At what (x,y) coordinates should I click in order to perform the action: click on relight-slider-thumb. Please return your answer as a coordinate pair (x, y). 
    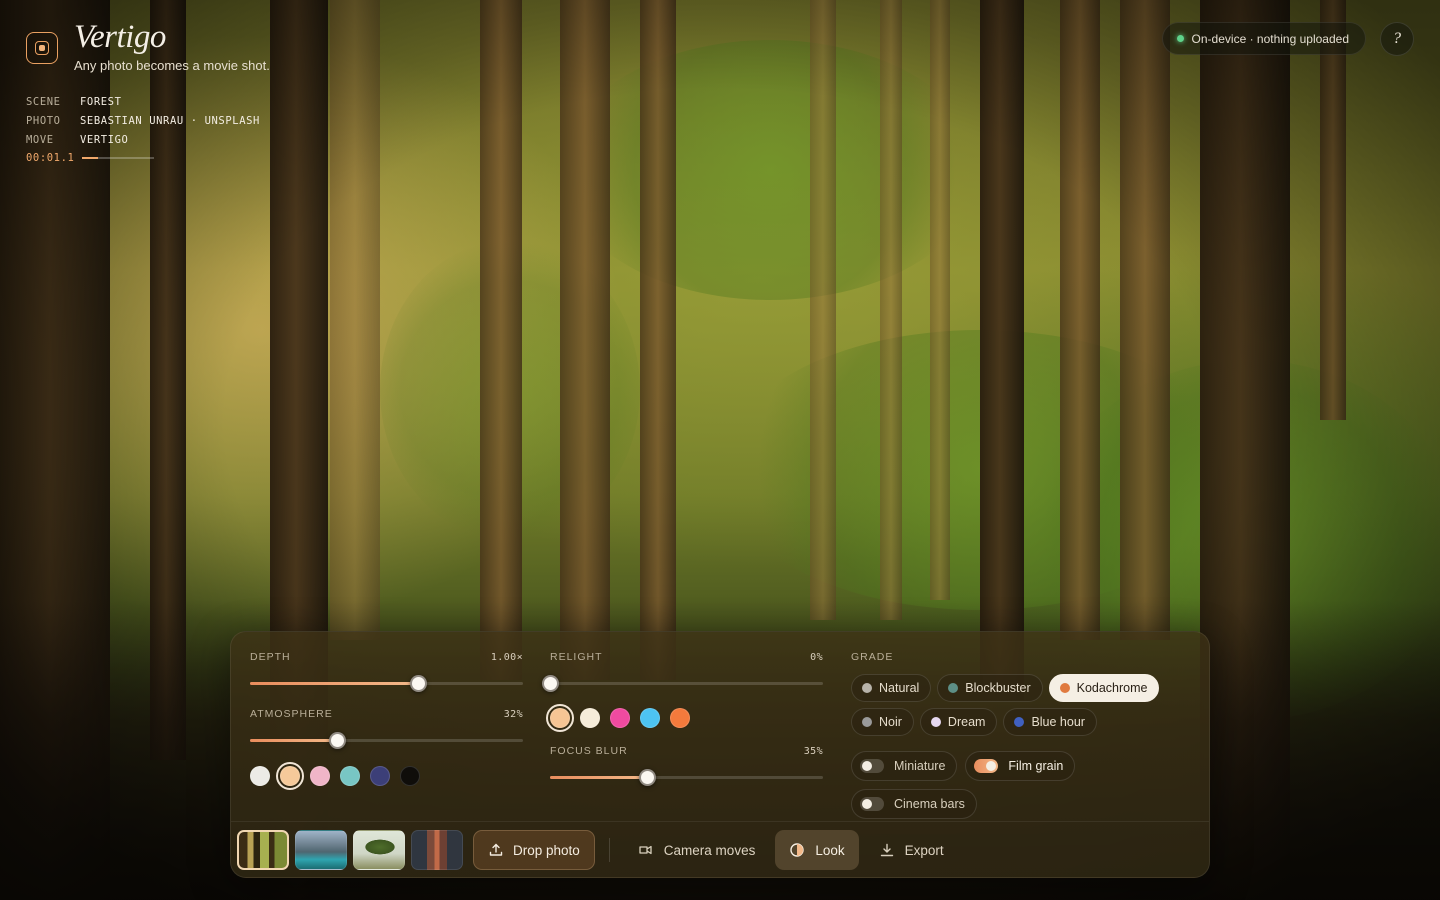
    Looking at the image, I should click on (550, 683).